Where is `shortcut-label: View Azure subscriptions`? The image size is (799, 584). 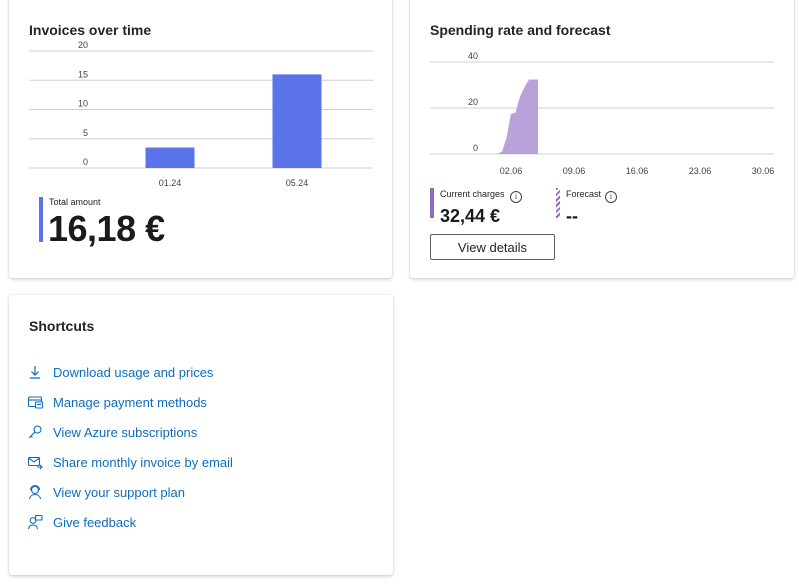
shortcut-label: View Azure subscriptions is located at coordinates (125, 432).